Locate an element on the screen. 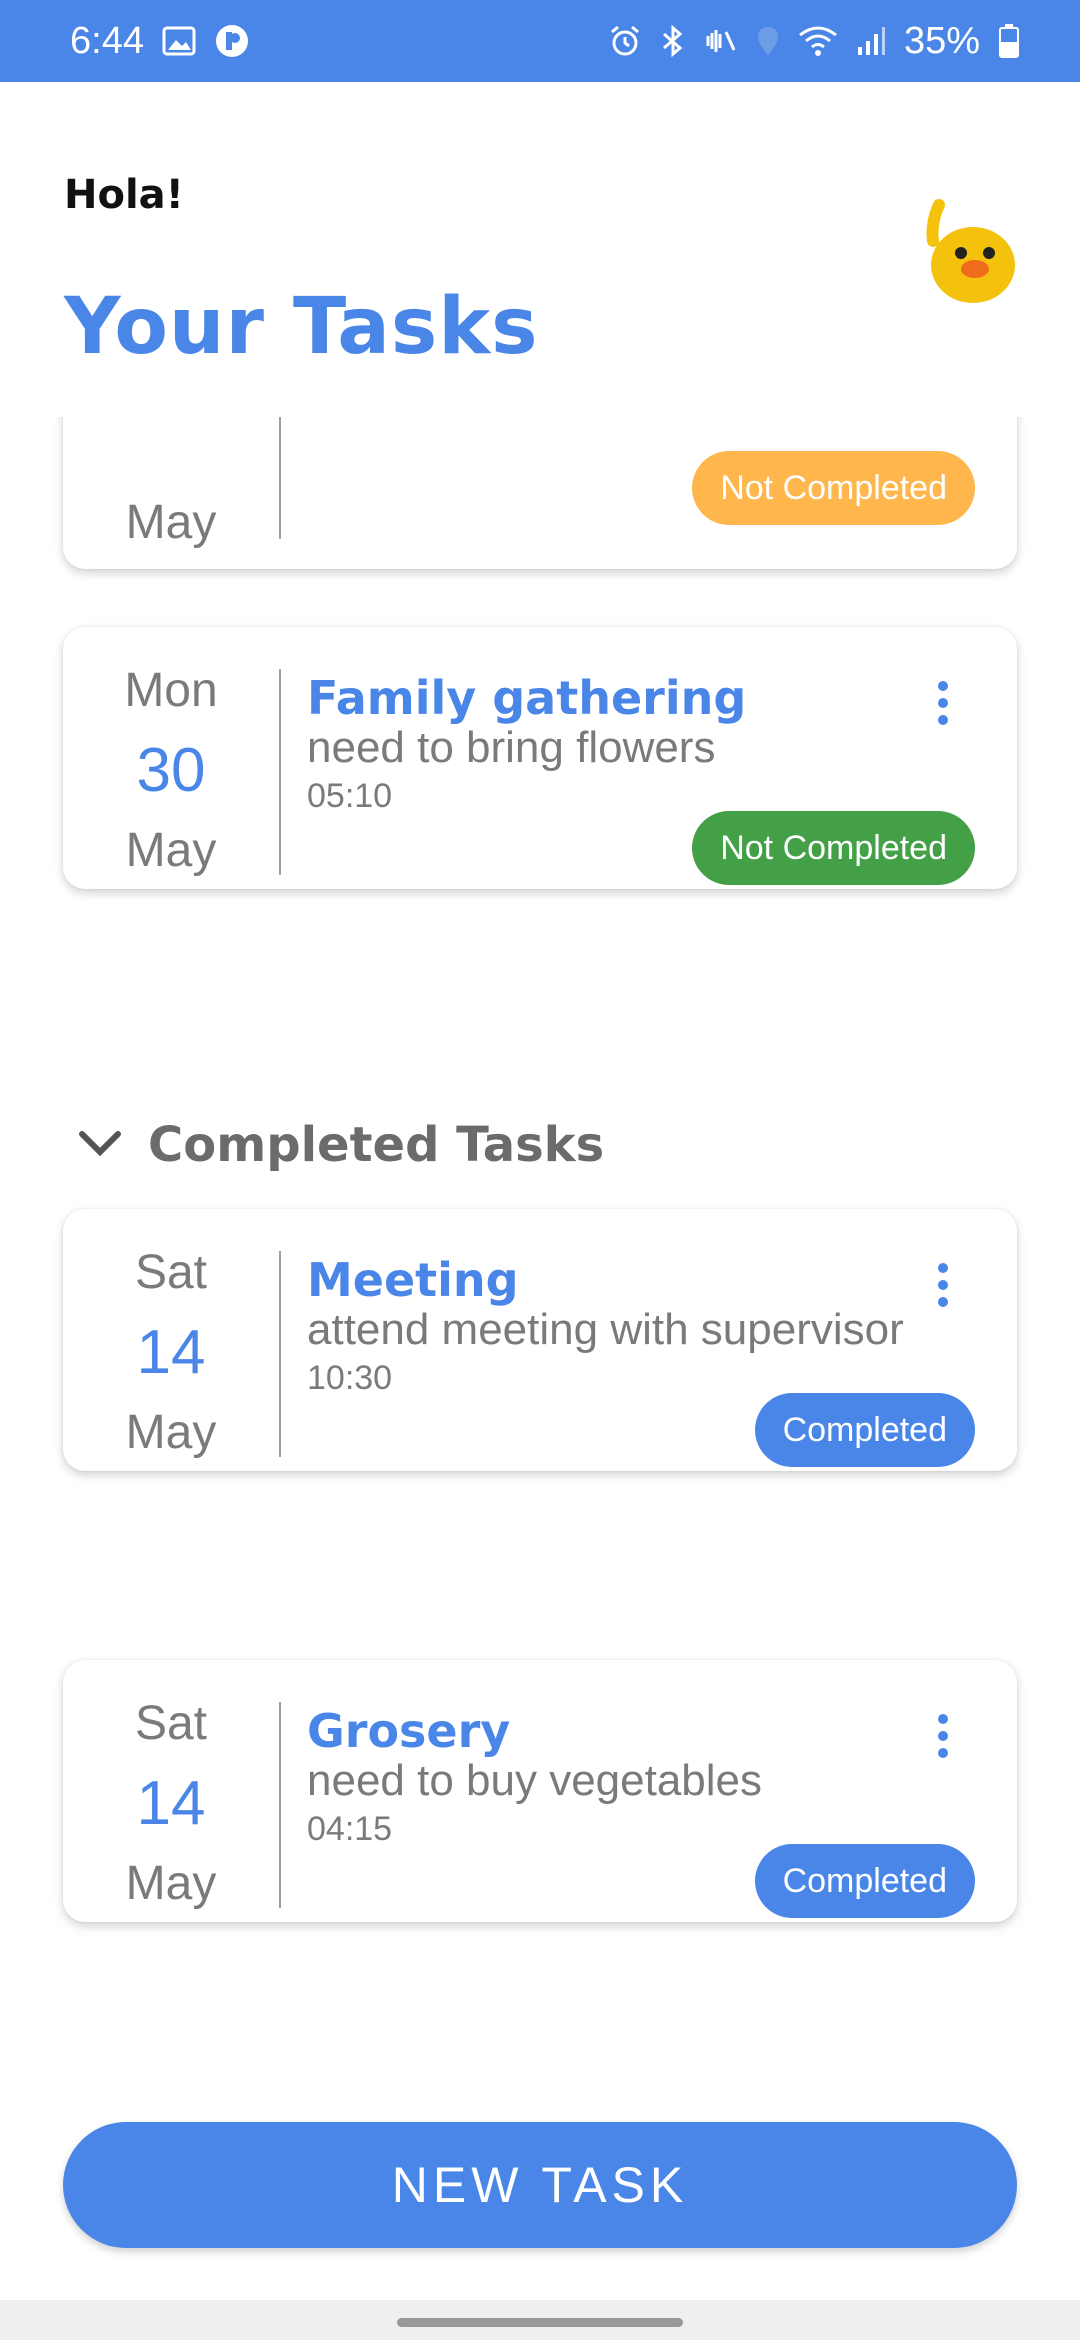  task-title: Family gathering is located at coordinates (527, 698).